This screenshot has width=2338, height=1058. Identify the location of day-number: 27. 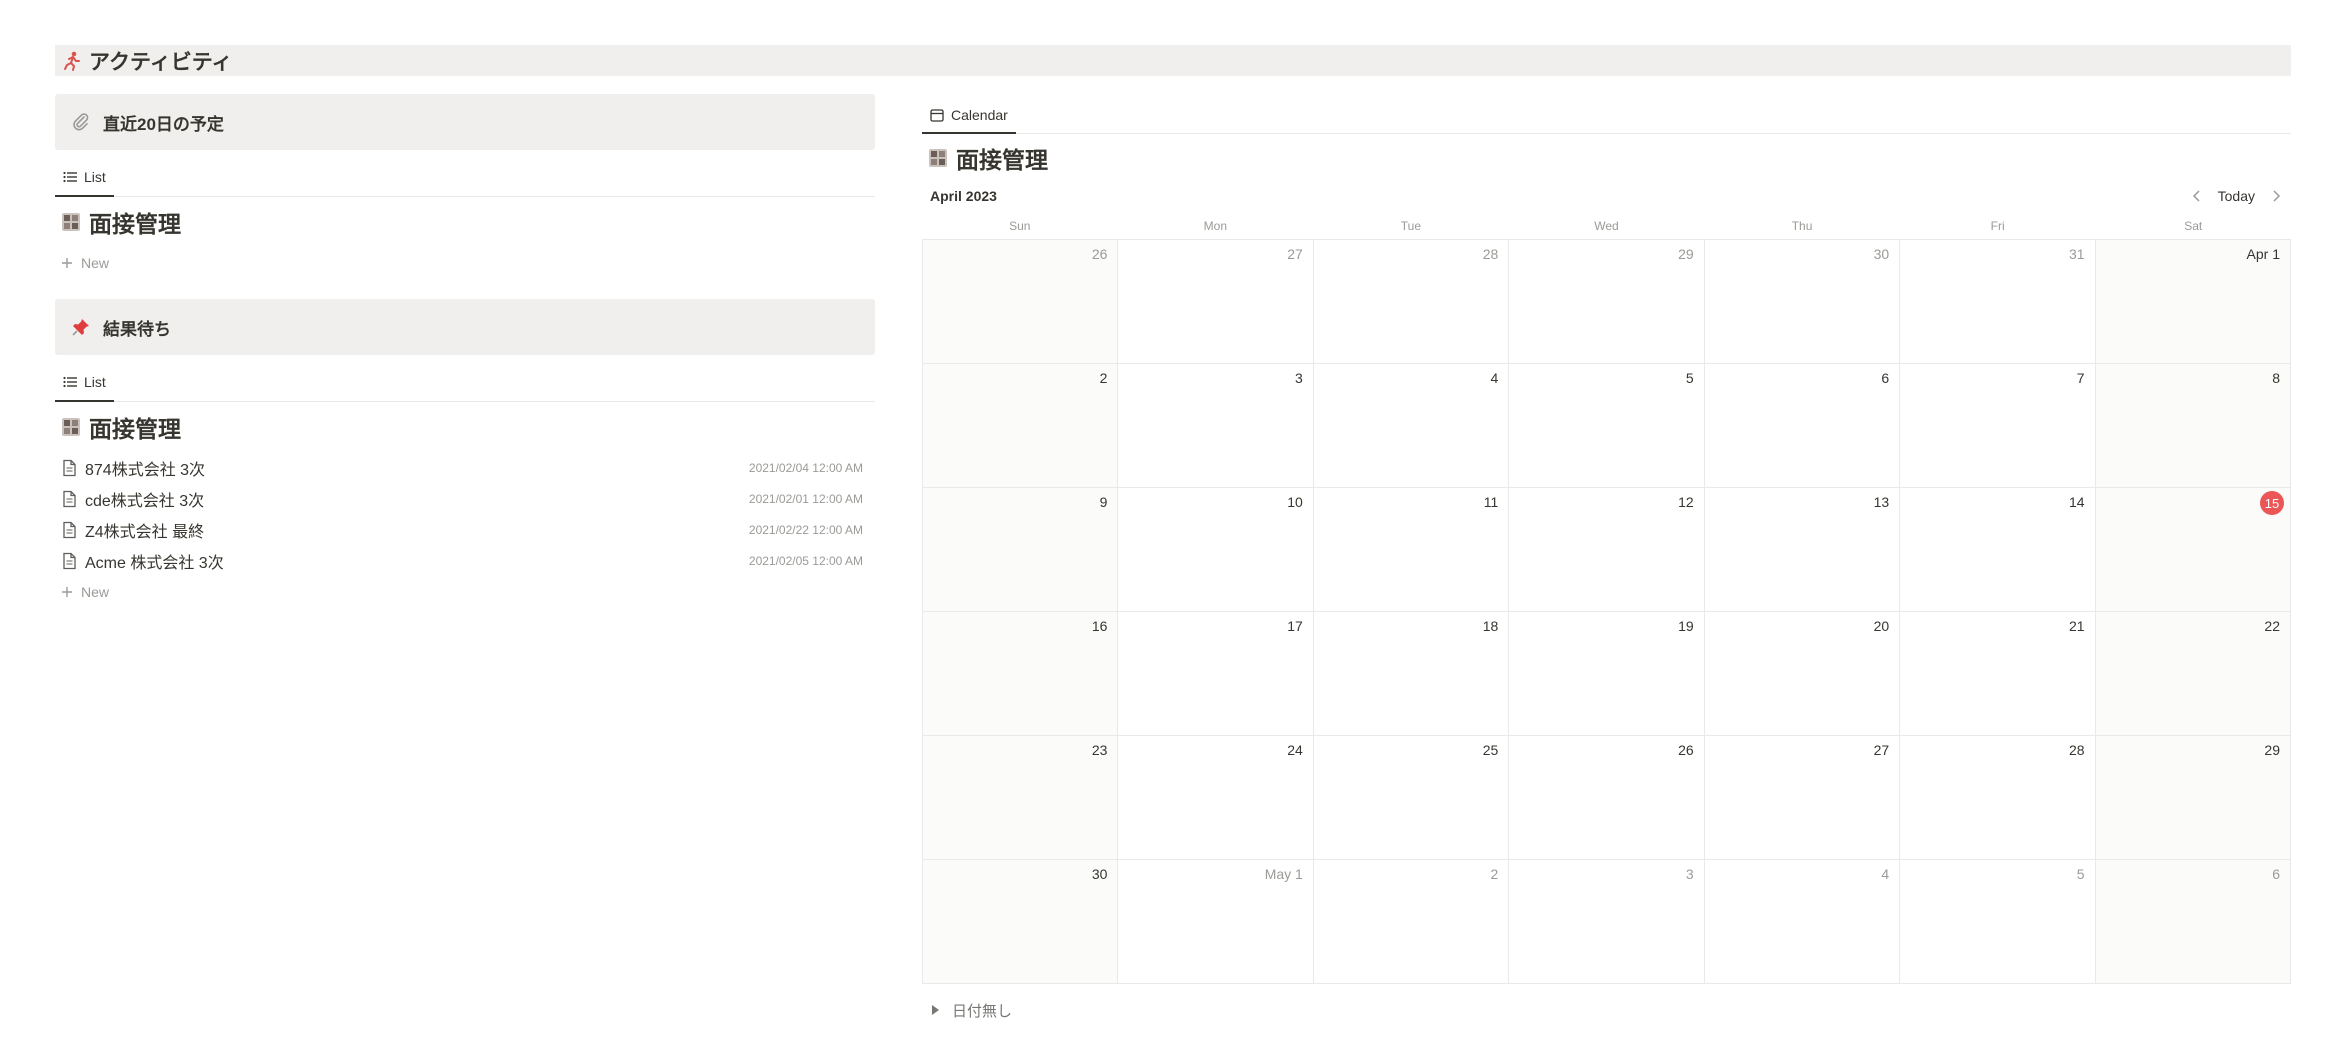
(1295, 254).